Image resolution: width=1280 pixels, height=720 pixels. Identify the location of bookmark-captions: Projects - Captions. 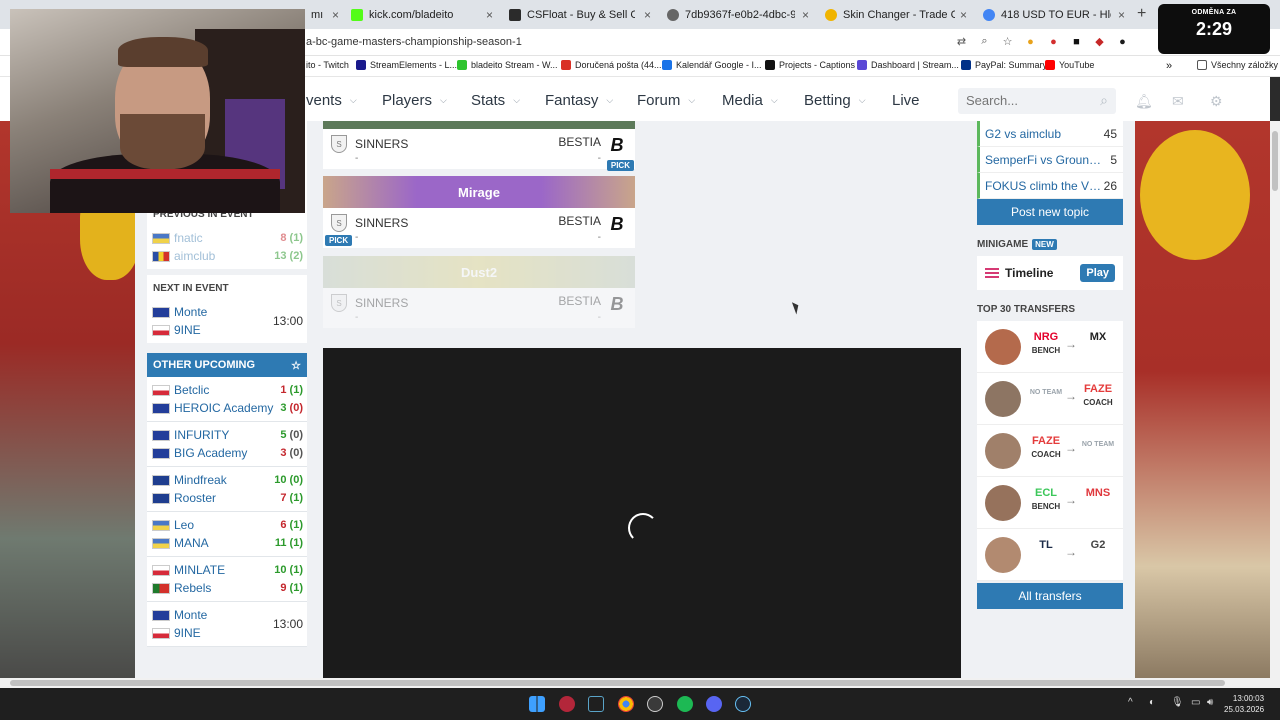
(810, 65).